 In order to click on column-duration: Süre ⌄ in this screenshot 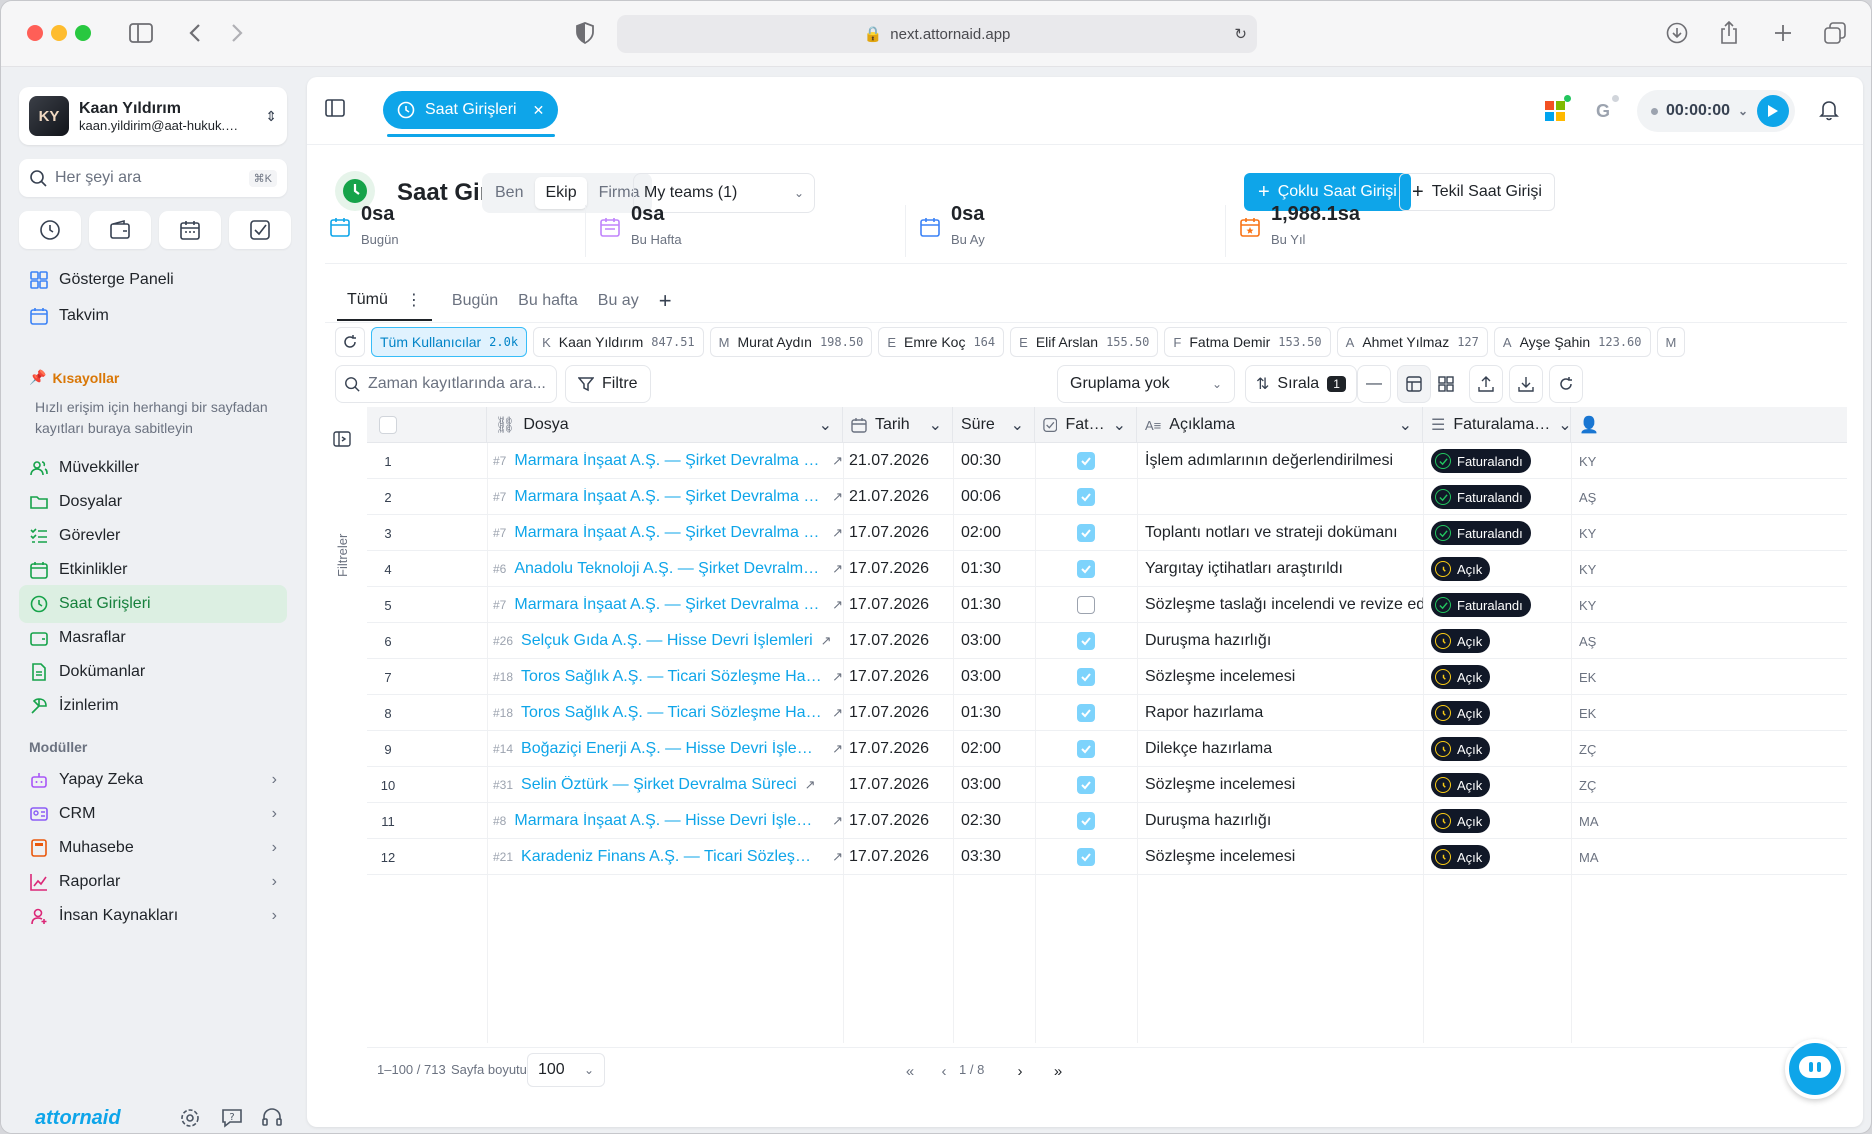, I will do `click(994, 425)`.